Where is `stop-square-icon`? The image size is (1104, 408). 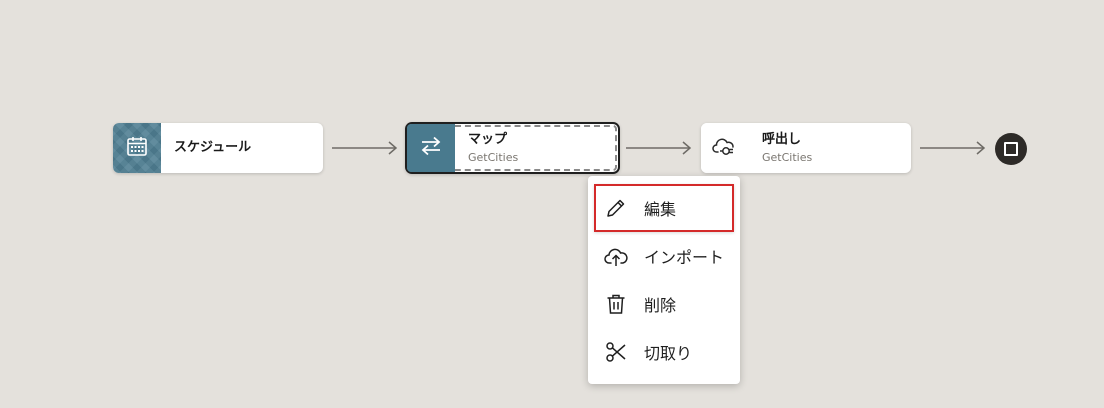
stop-square-icon is located at coordinates (1011, 149).